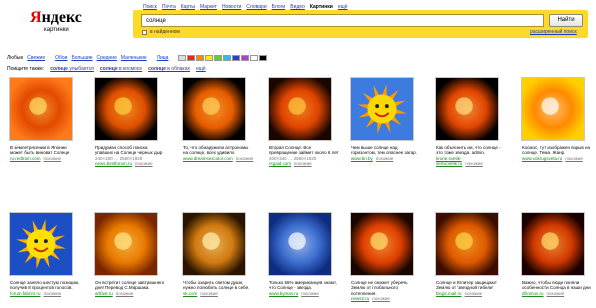 The height and width of the screenshot is (308, 596). Describe the element at coordinates (360, 298) in the screenshot. I see `result-site-link: news2.ru` at that location.